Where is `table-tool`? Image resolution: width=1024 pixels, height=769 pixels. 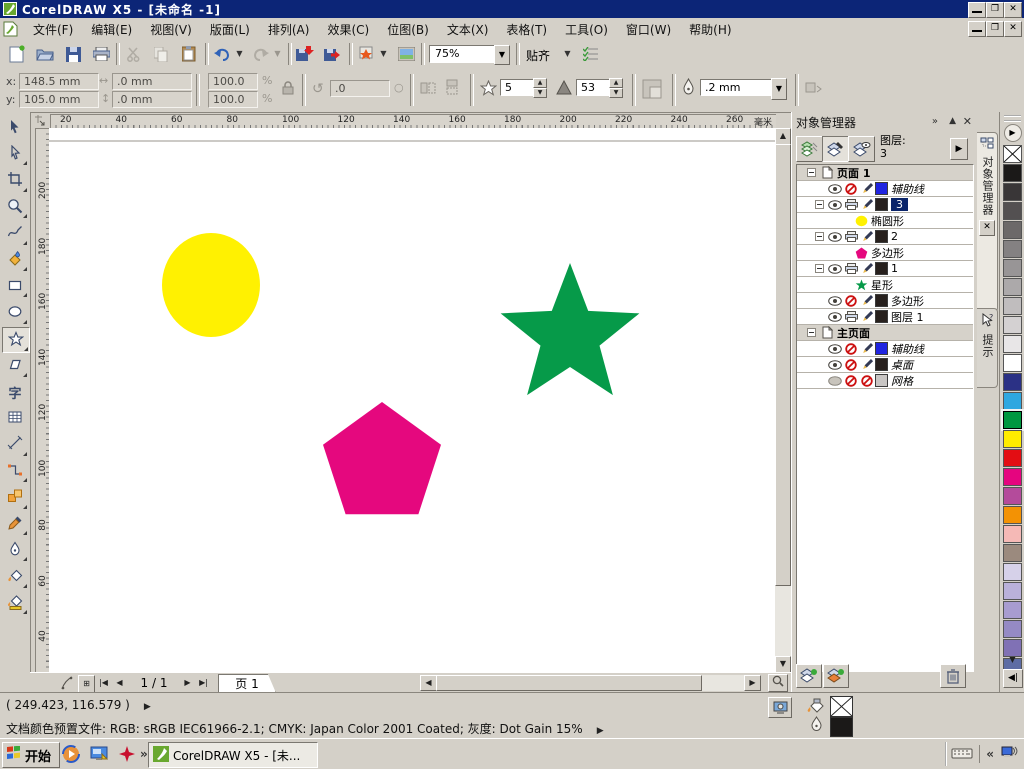
table-tool is located at coordinates (15, 418).